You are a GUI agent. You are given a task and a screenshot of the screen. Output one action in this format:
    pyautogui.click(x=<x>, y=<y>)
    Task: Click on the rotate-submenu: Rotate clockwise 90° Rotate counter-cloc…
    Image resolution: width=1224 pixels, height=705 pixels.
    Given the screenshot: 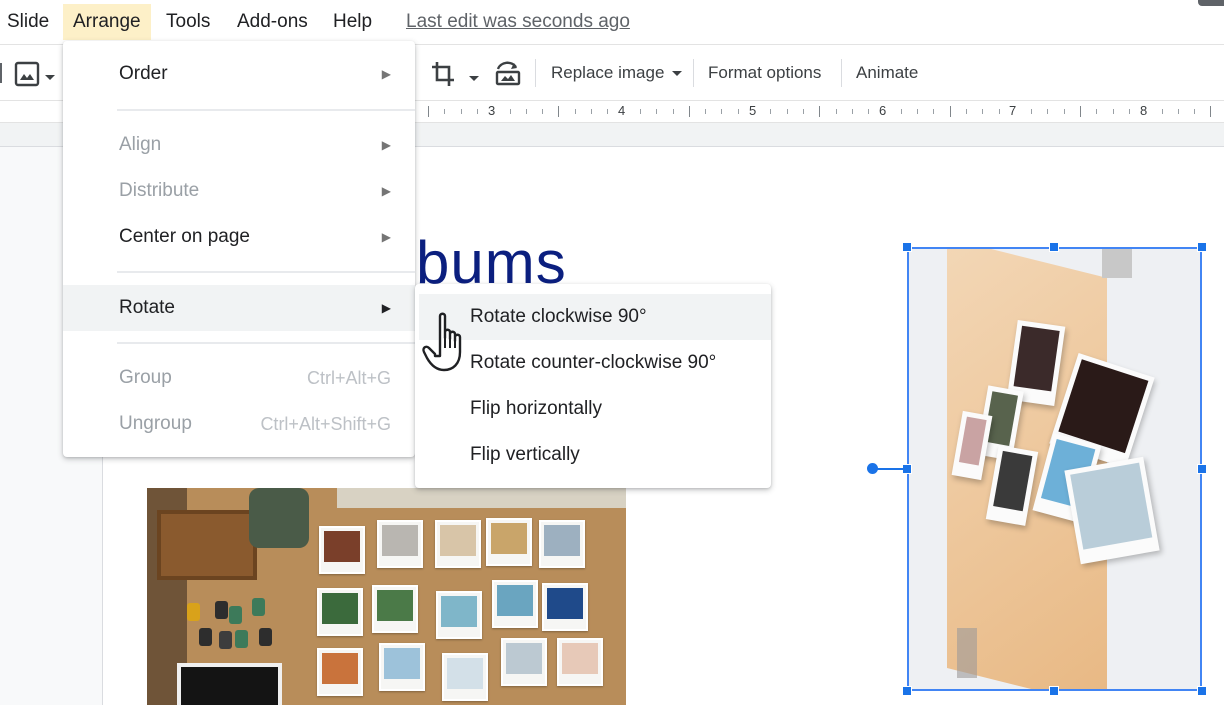 What is the action you would take?
    pyautogui.click(x=593, y=386)
    